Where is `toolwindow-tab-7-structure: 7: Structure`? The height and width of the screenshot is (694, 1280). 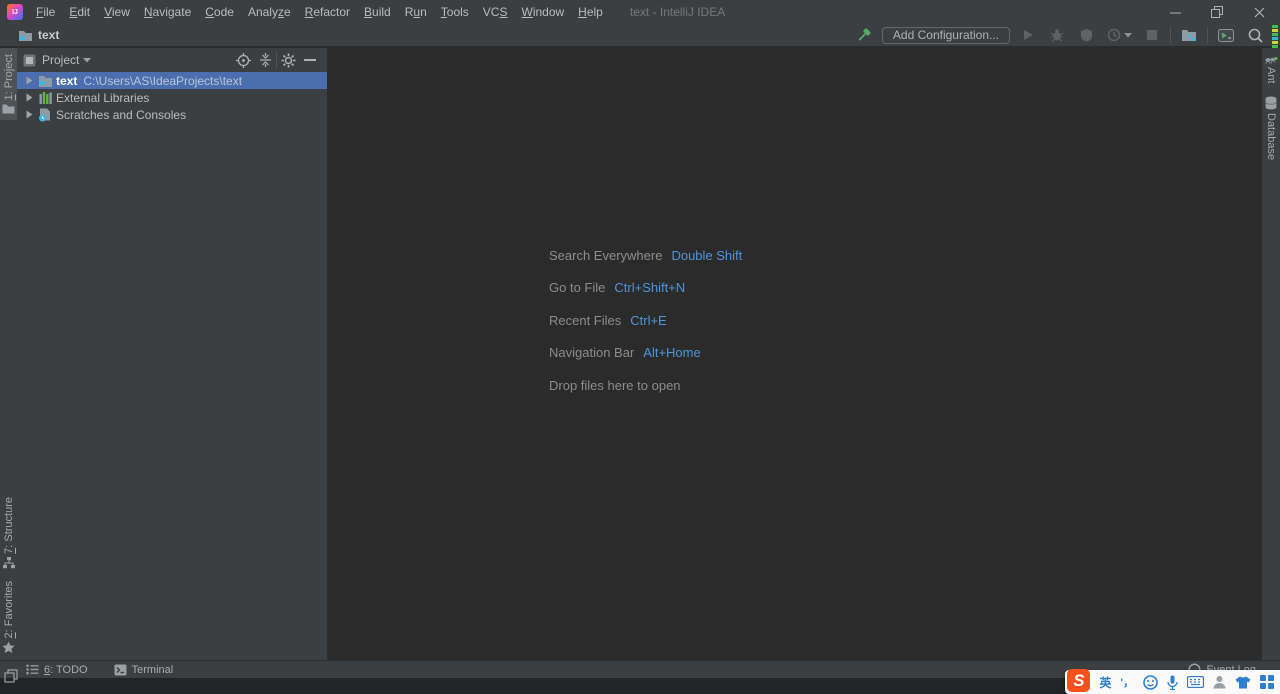
toolwindow-tab-7-structure: 7: Structure is located at coordinates (8, 533).